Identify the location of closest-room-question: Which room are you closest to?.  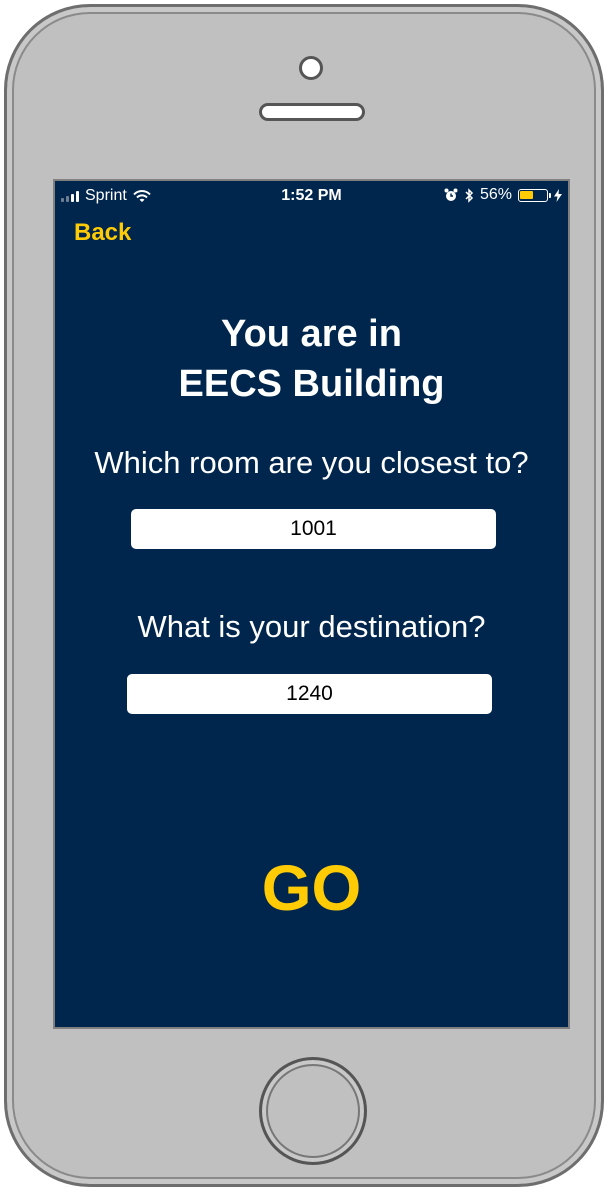
(311, 462).